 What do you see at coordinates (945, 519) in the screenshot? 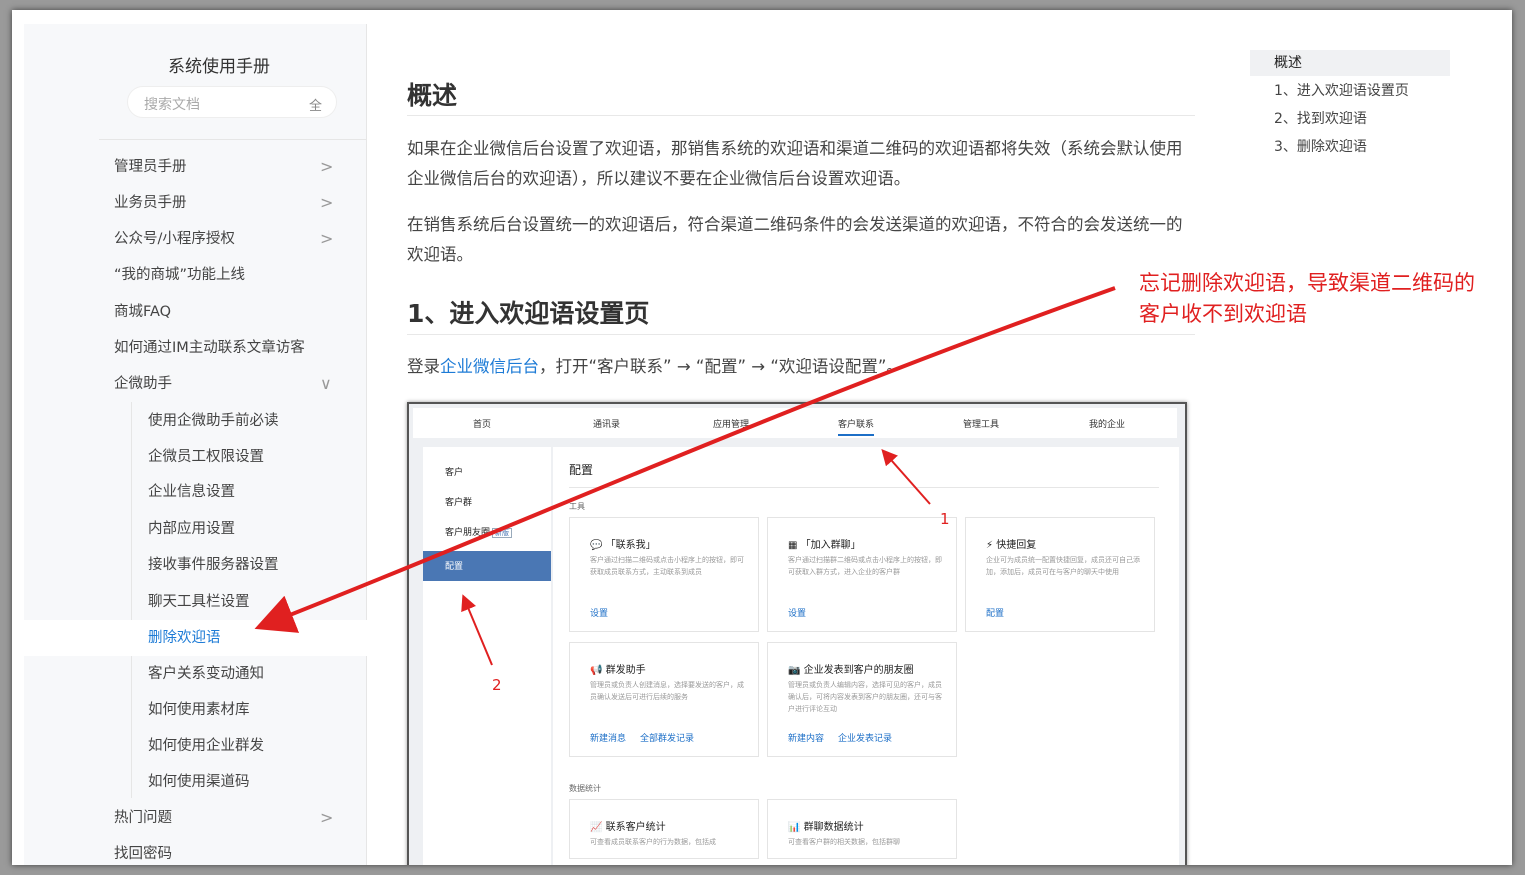
I see `annotation-label-1: 1` at bounding box center [945, 519].